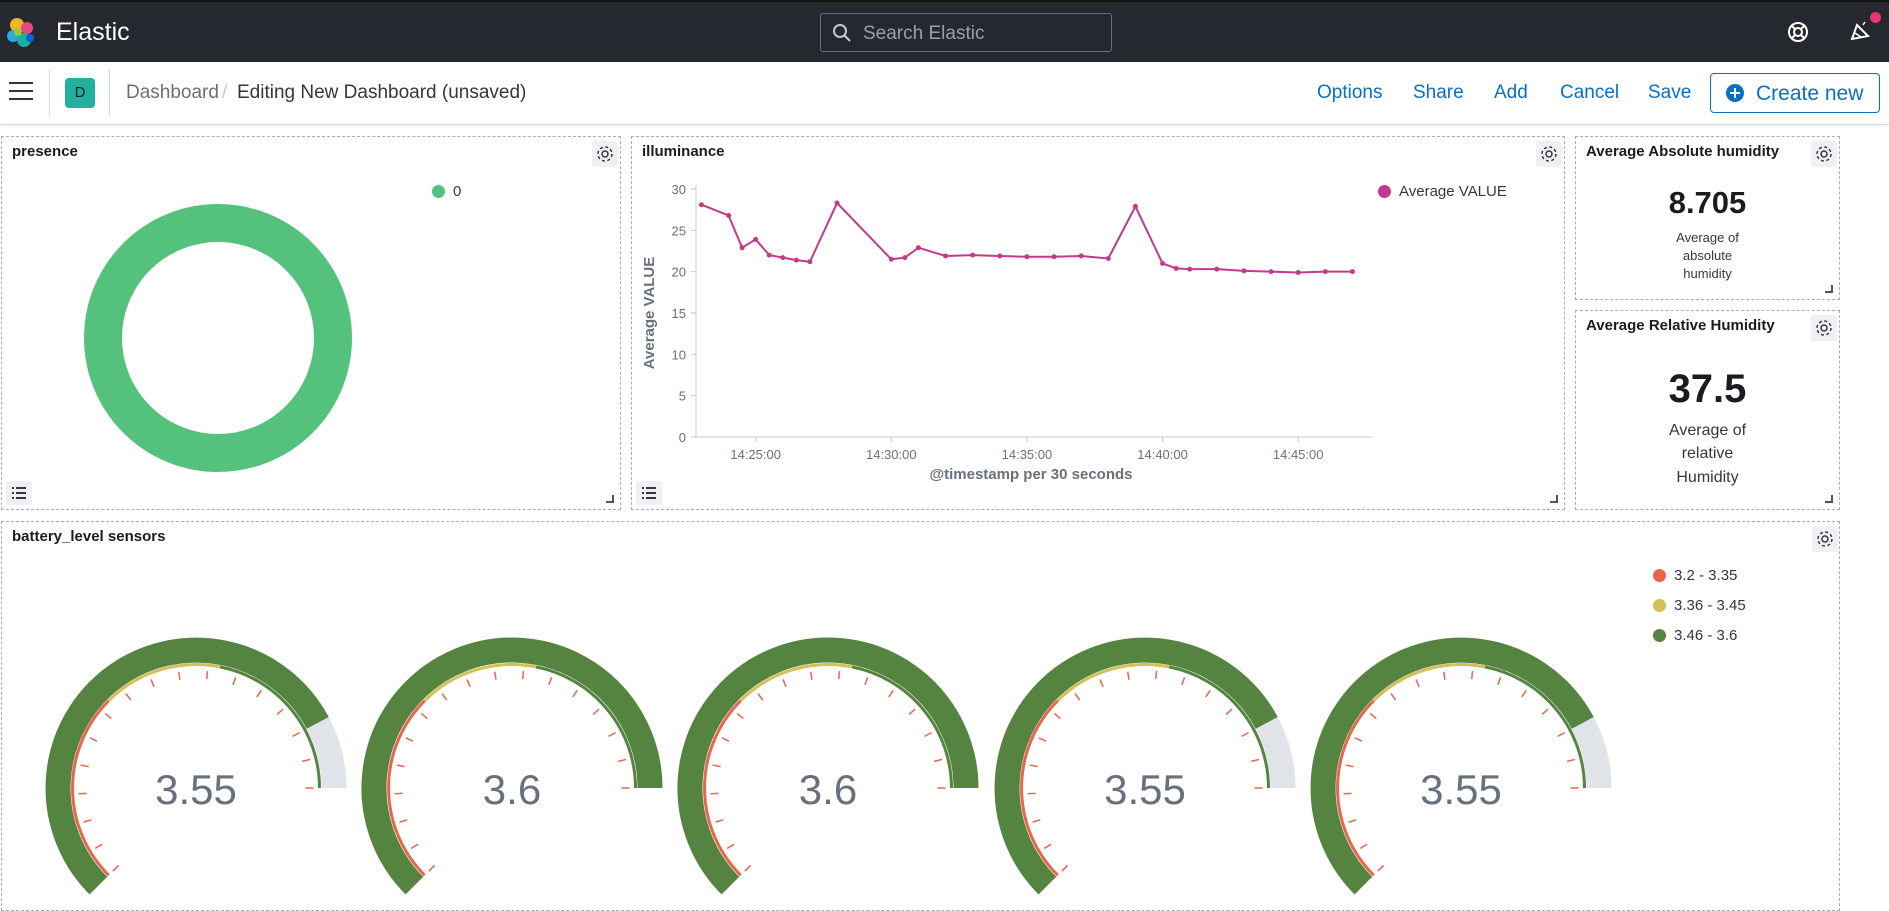 This screenshot has height=911, width=1889. I want to click on cancel-button: Cancel, so click(1589, 93).